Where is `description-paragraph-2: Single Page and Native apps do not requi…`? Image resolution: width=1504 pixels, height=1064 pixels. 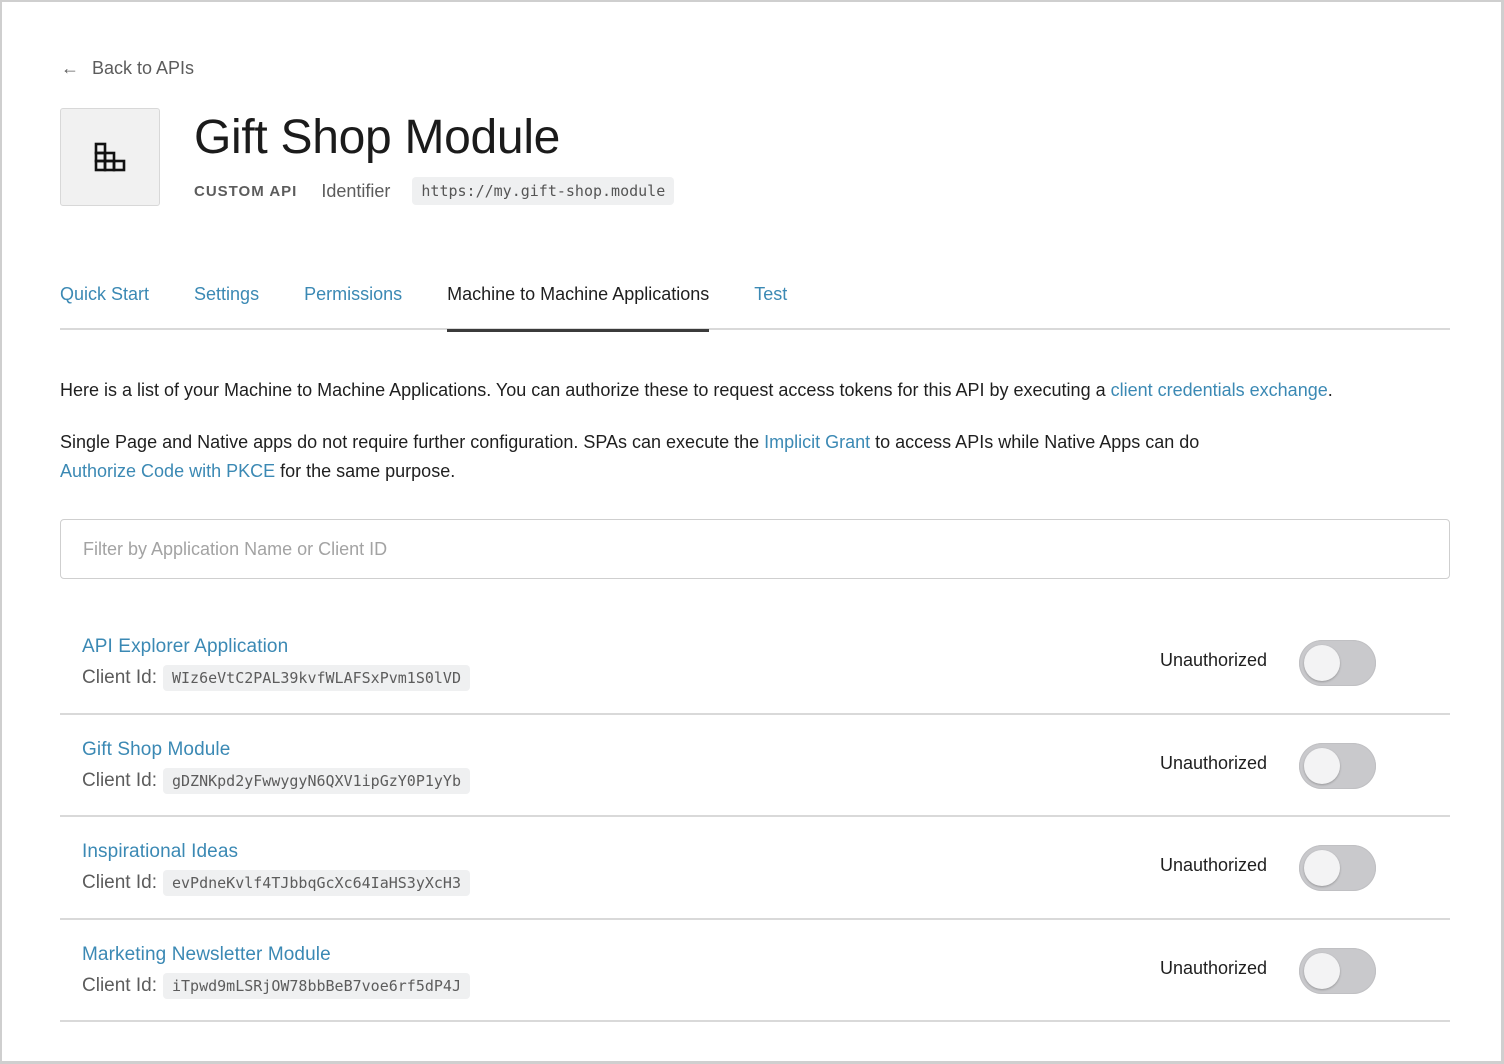
description-paragraph-2: Single Page and Native apps do not requi… is located at coordinates (760, 457).